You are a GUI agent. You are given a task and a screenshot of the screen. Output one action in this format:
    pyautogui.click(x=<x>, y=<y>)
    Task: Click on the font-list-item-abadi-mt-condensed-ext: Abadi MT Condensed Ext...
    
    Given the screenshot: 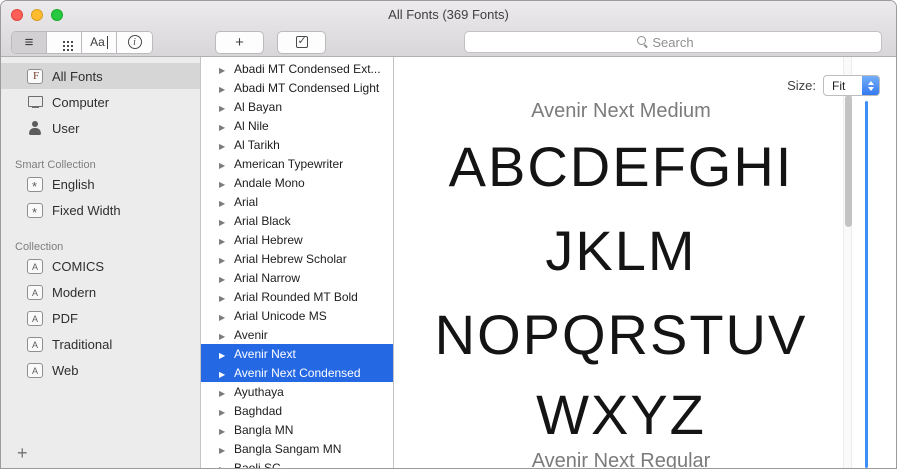 What is the action you would take?
    pyautogui.click(x=297, y=68)
    